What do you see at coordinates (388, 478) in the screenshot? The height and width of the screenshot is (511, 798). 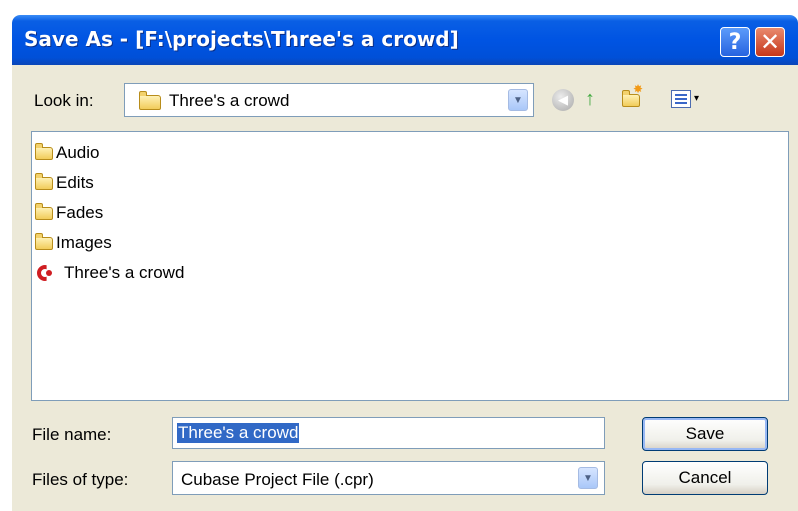 I see `file-type-dropdown: Cubase Project File (.cpr) ▼` at bounding box center [388, 478].